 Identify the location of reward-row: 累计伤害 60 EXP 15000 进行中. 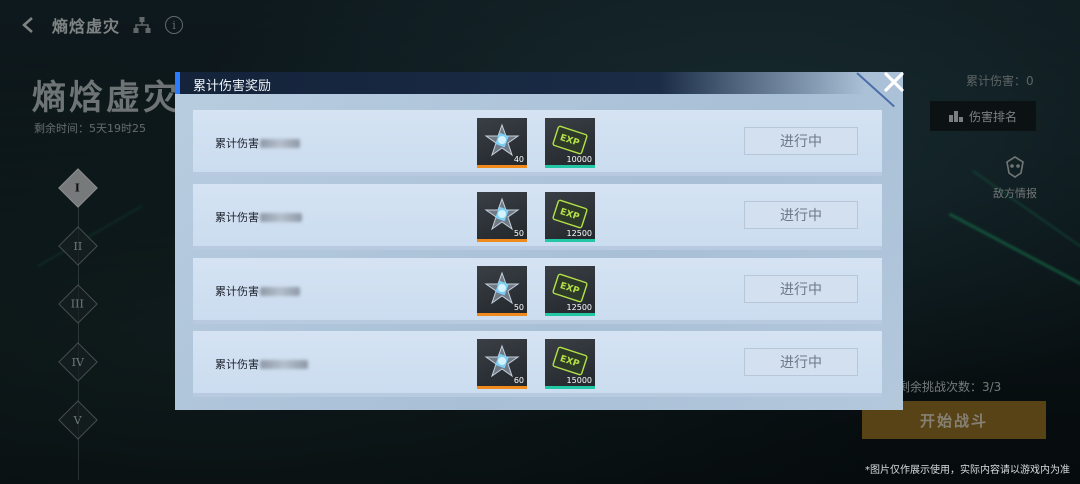
(537, 364).